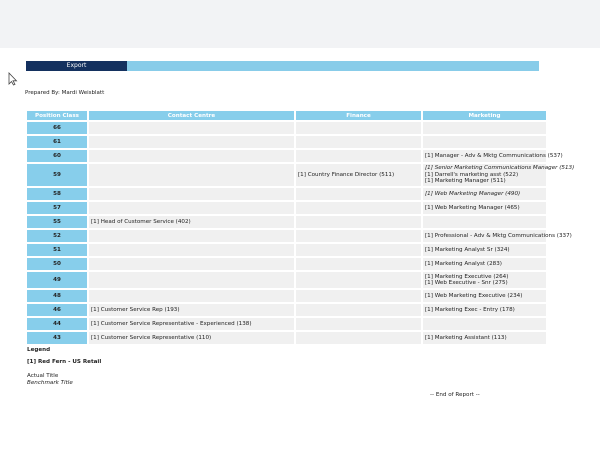 The width and height of the screenshot is (600, 450). What do you see at coordinates (57, 296) in the screenshot?
I see `position-class-cell: 48` at bounding box center [57, 296].